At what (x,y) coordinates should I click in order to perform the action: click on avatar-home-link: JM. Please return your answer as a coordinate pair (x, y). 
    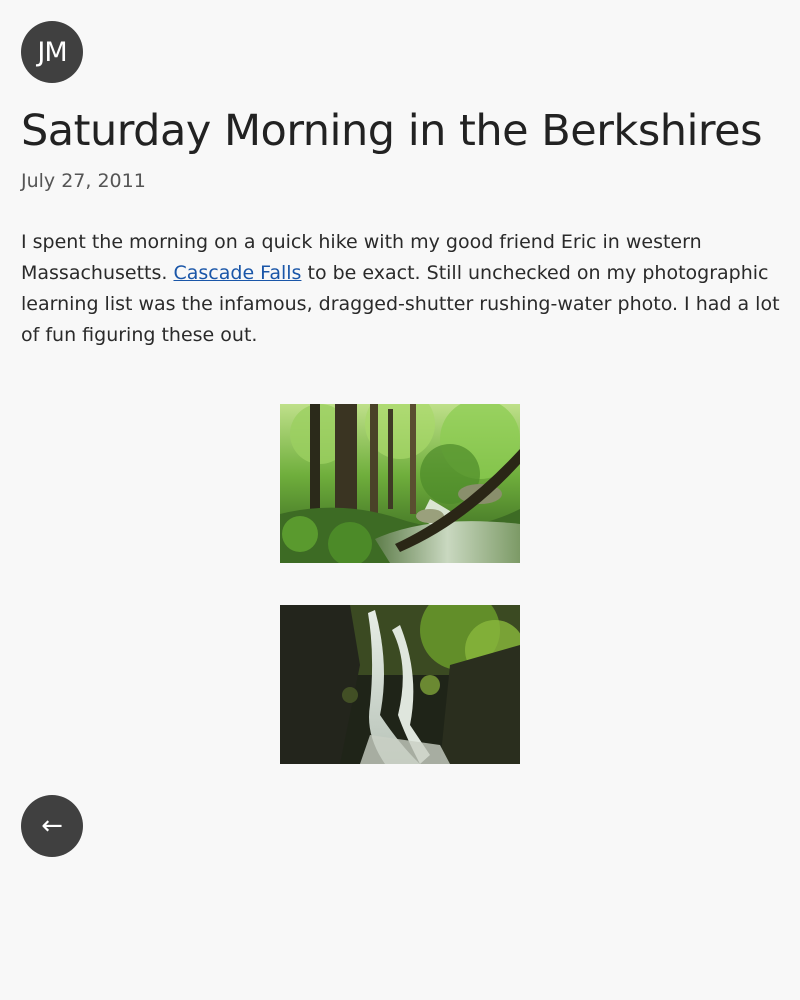
    Looking at the image, I should click on (52, 52).